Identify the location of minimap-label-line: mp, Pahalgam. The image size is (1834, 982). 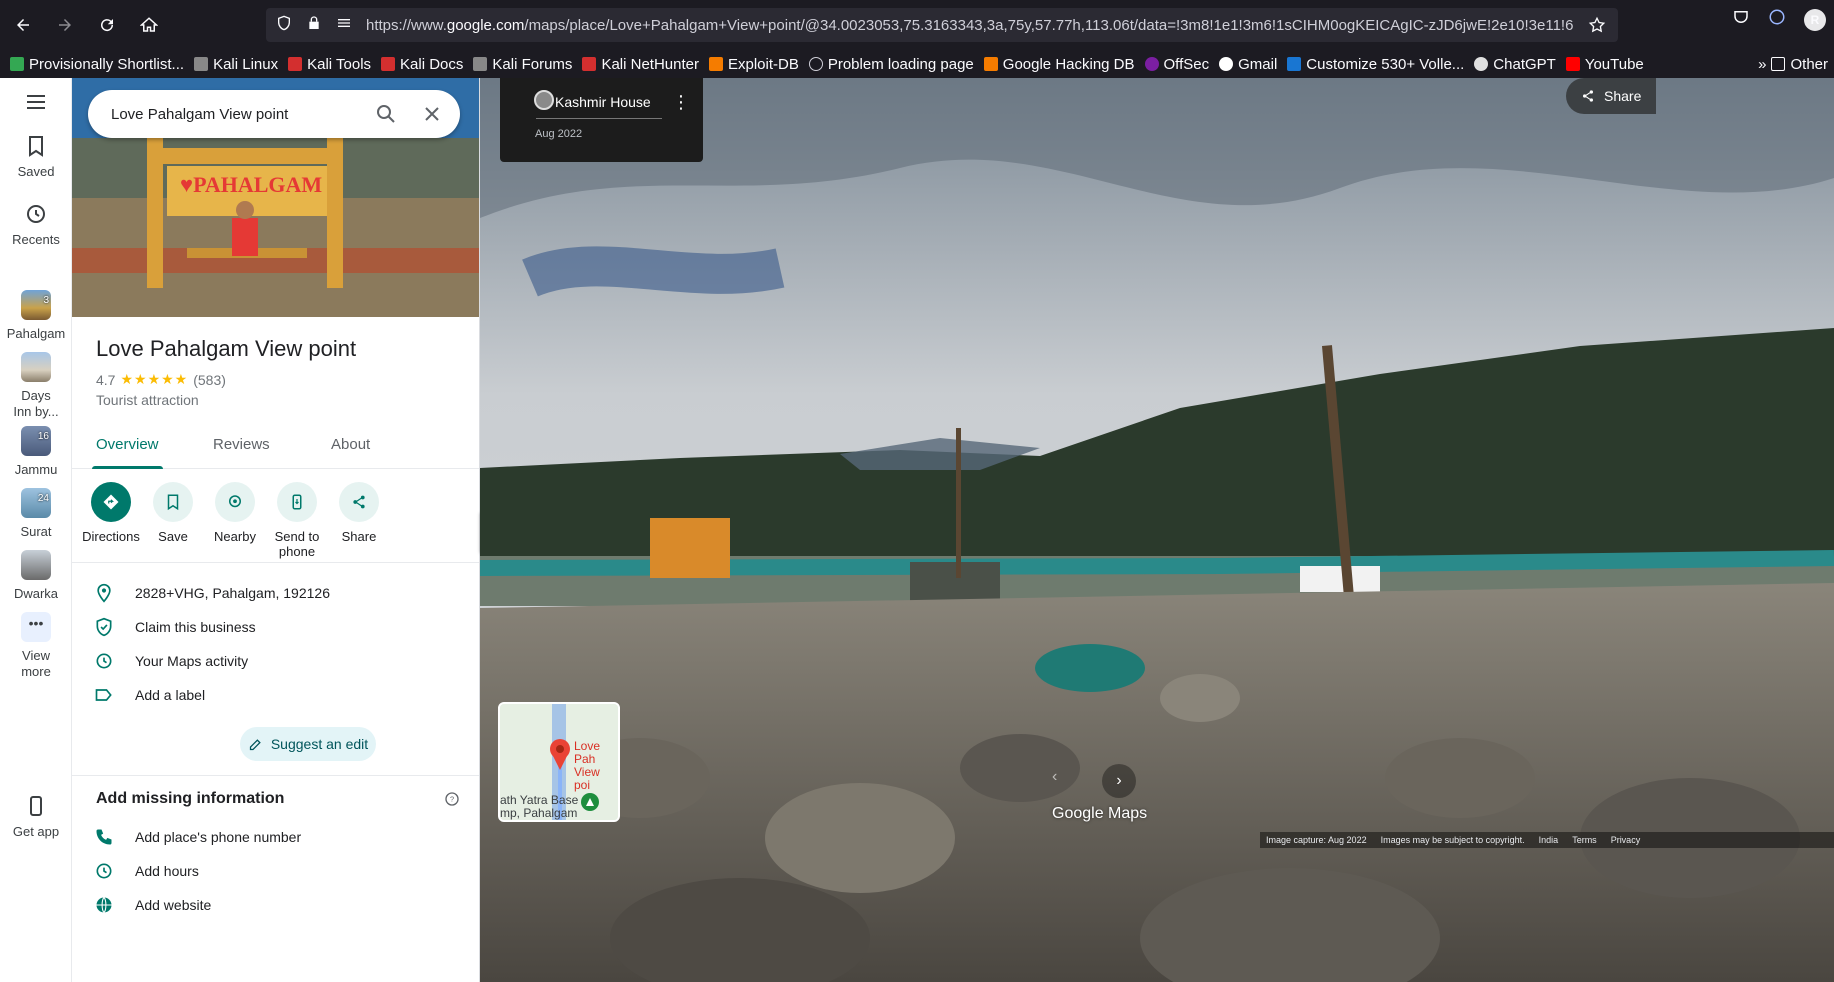
(539, 813).